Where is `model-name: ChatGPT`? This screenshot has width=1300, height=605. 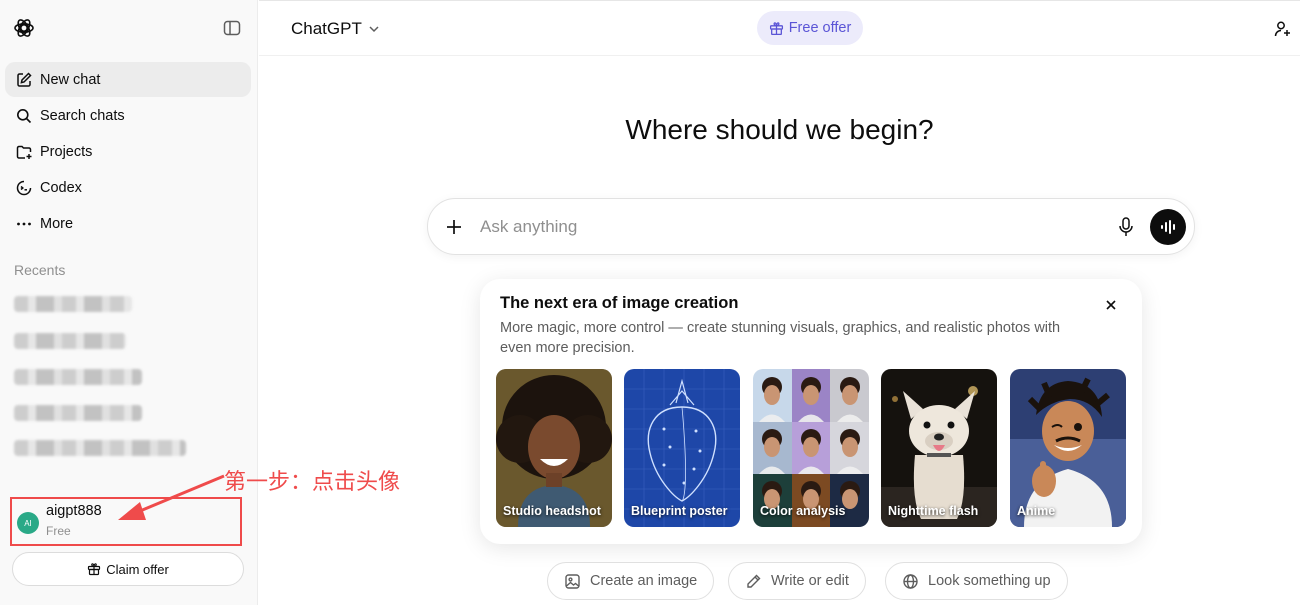 model-name: ChatGPT is located at coordinates (326, 28).